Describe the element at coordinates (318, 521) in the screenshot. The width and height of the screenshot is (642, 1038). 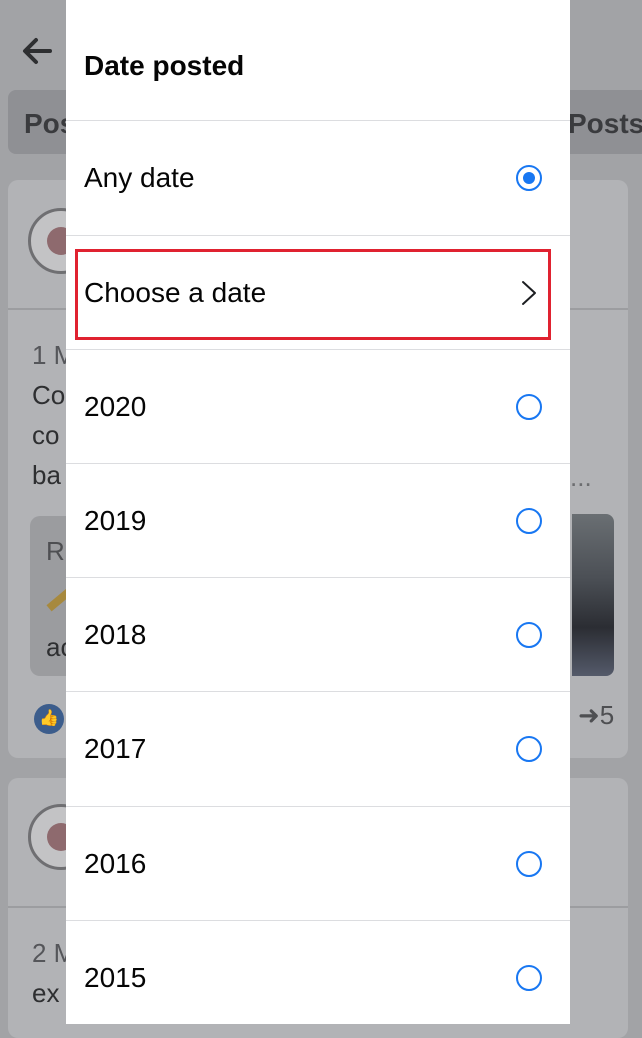
I see `option-2019: 2019` at that location.